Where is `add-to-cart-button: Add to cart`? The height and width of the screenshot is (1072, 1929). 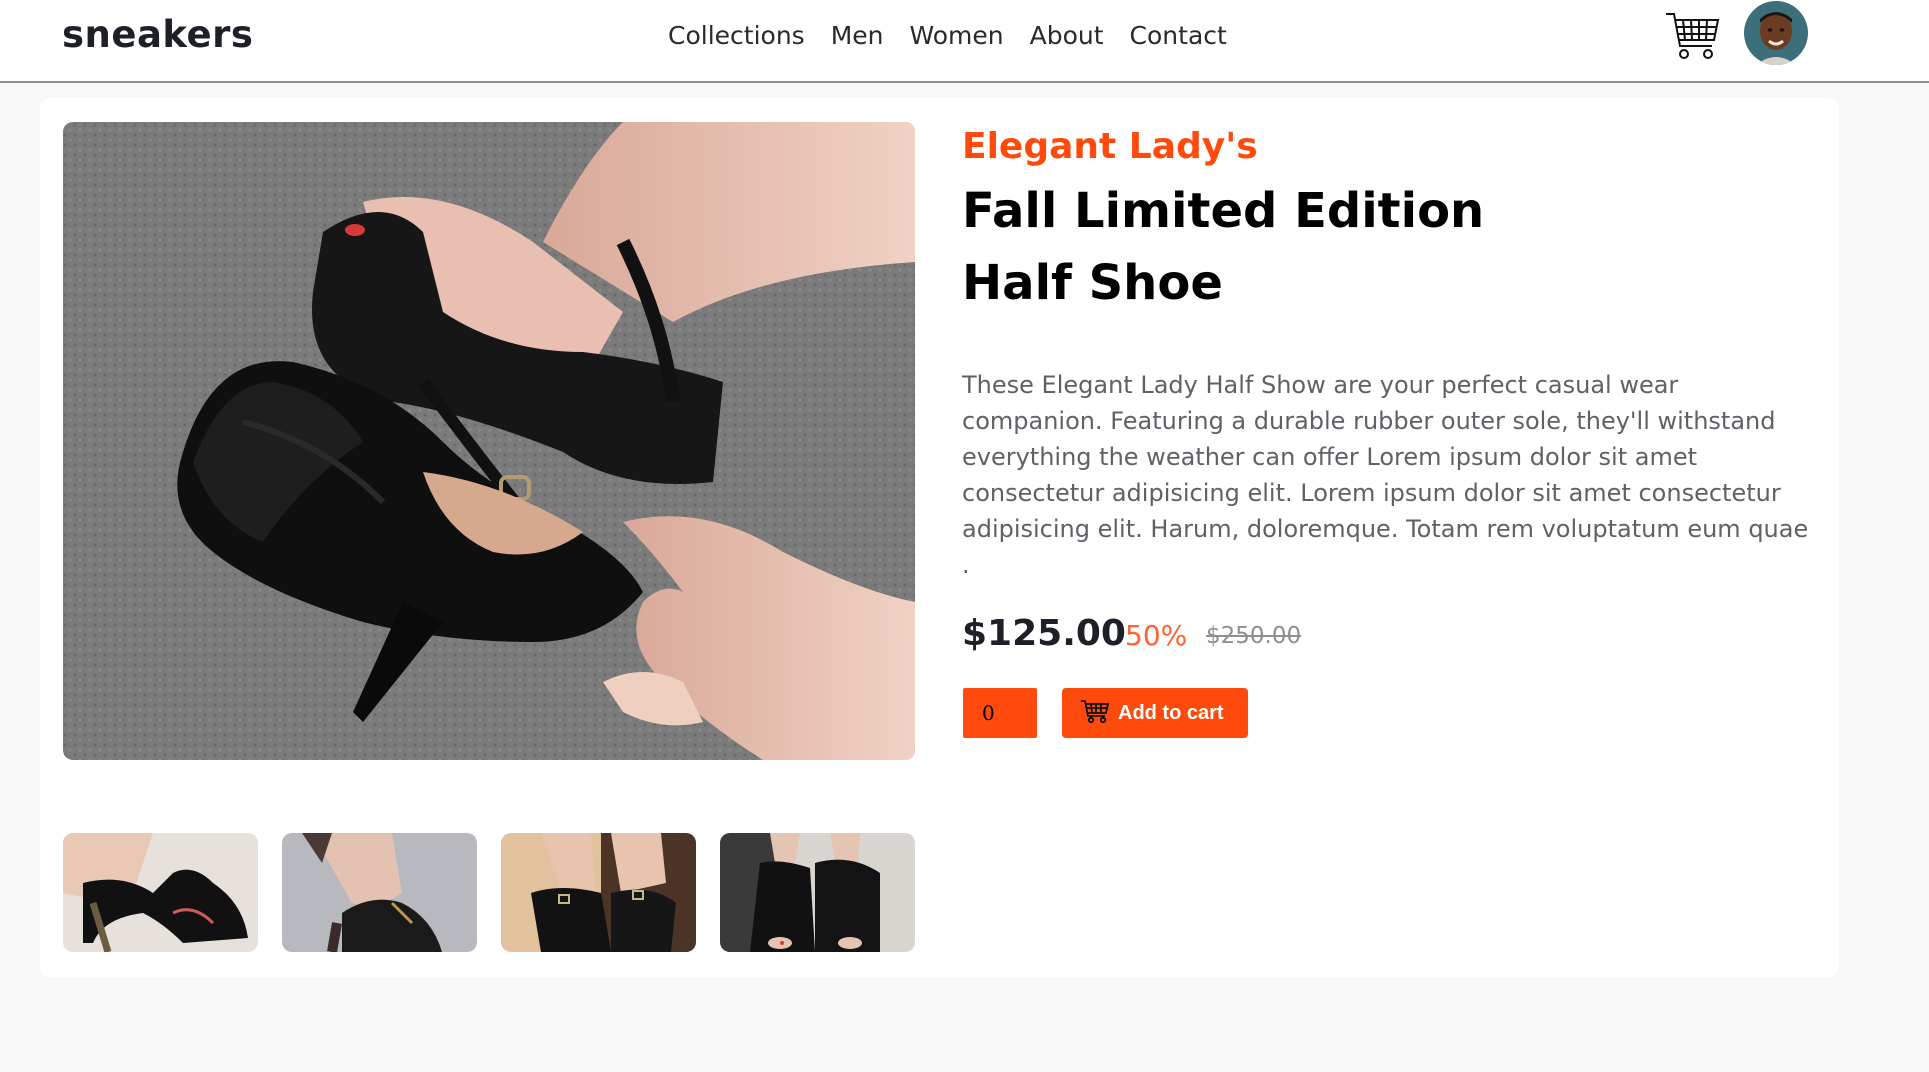
add-to-cart-button: Add to cart is located at coordinates (1155, 713).